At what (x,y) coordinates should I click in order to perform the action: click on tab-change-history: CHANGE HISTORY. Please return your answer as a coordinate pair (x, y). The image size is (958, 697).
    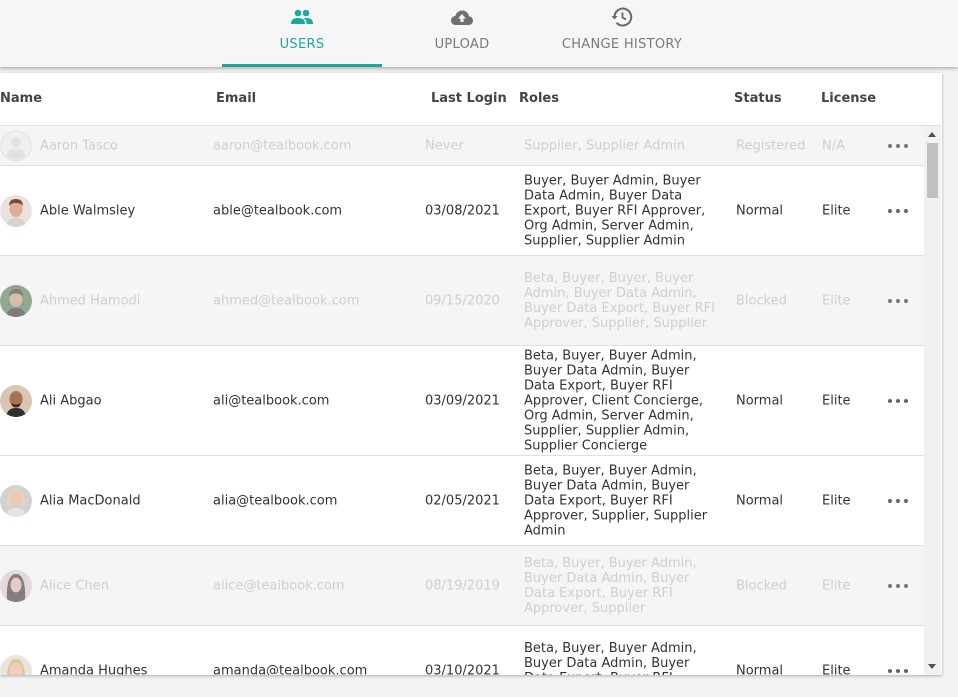
    Looking at the image, I should click on (622, 33).